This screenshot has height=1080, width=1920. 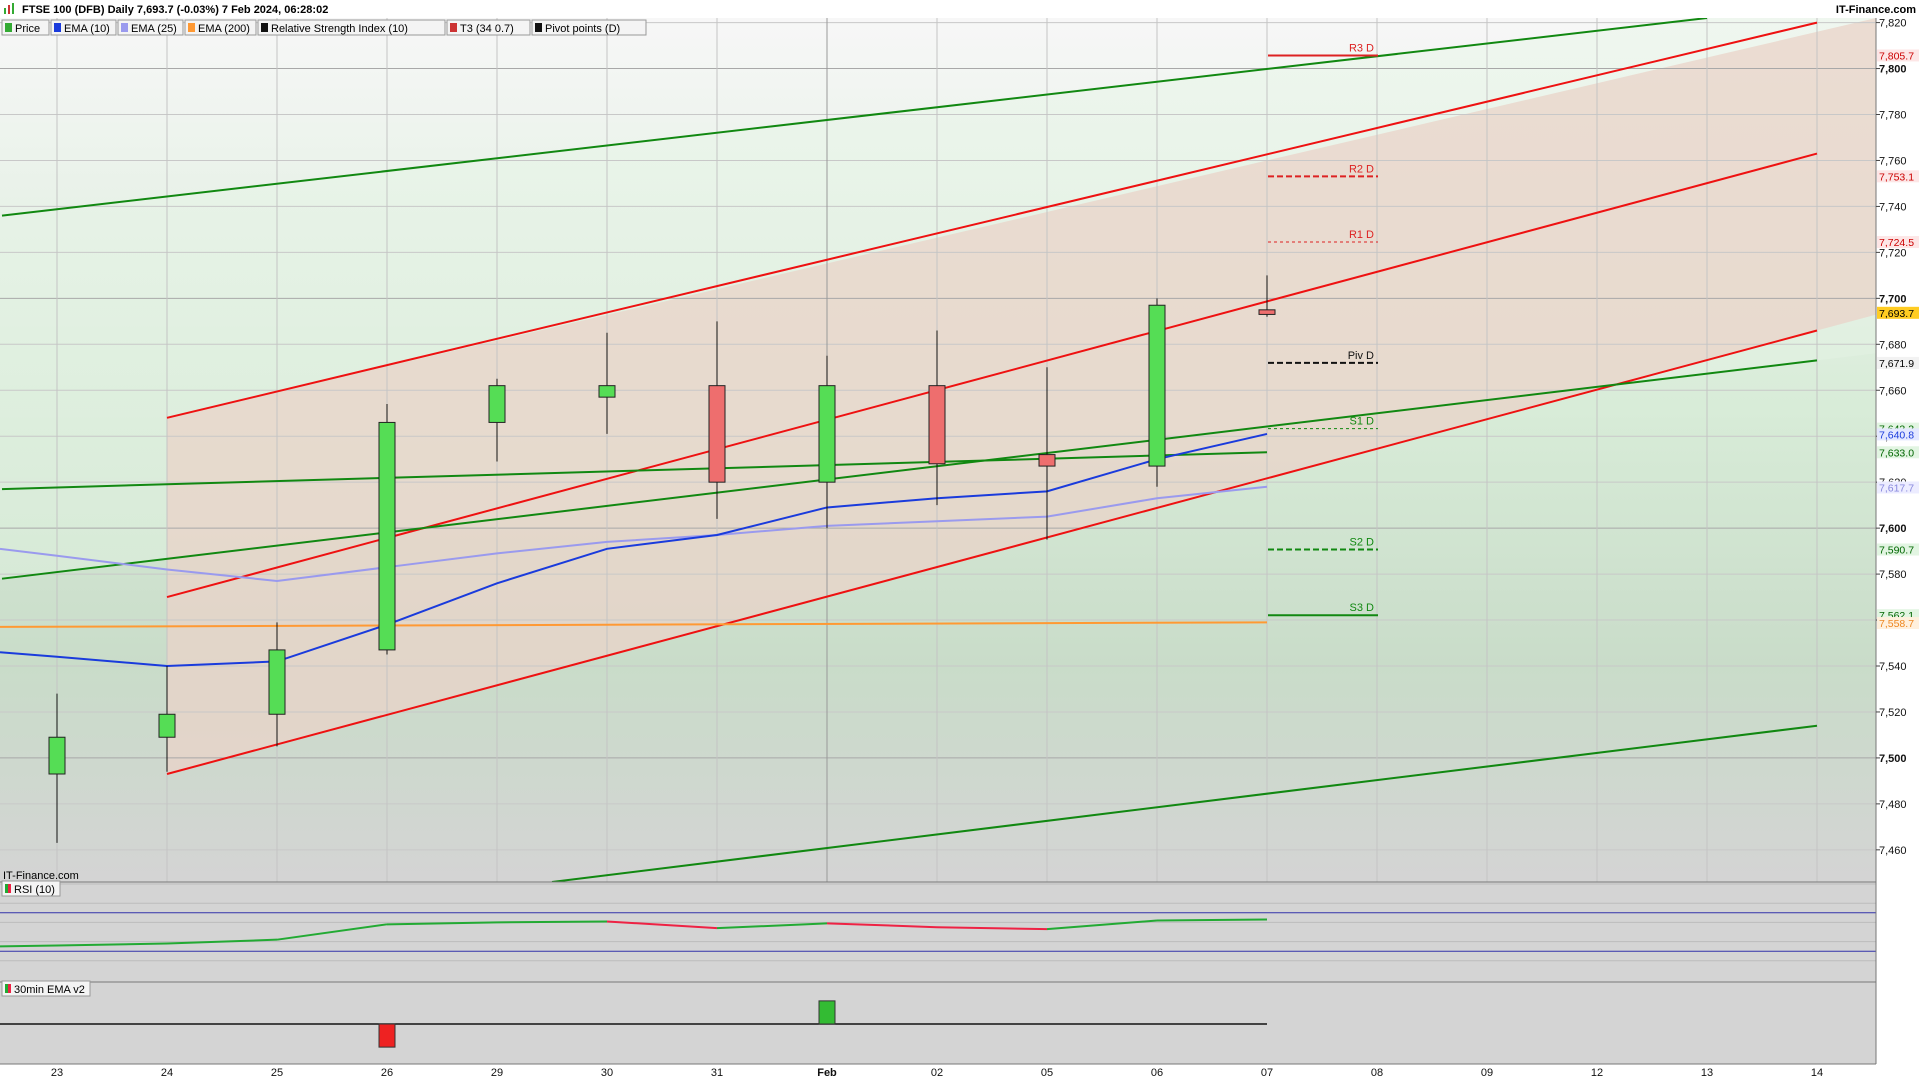 I want to click on legend-label: Price, so click(x=27, y=29).